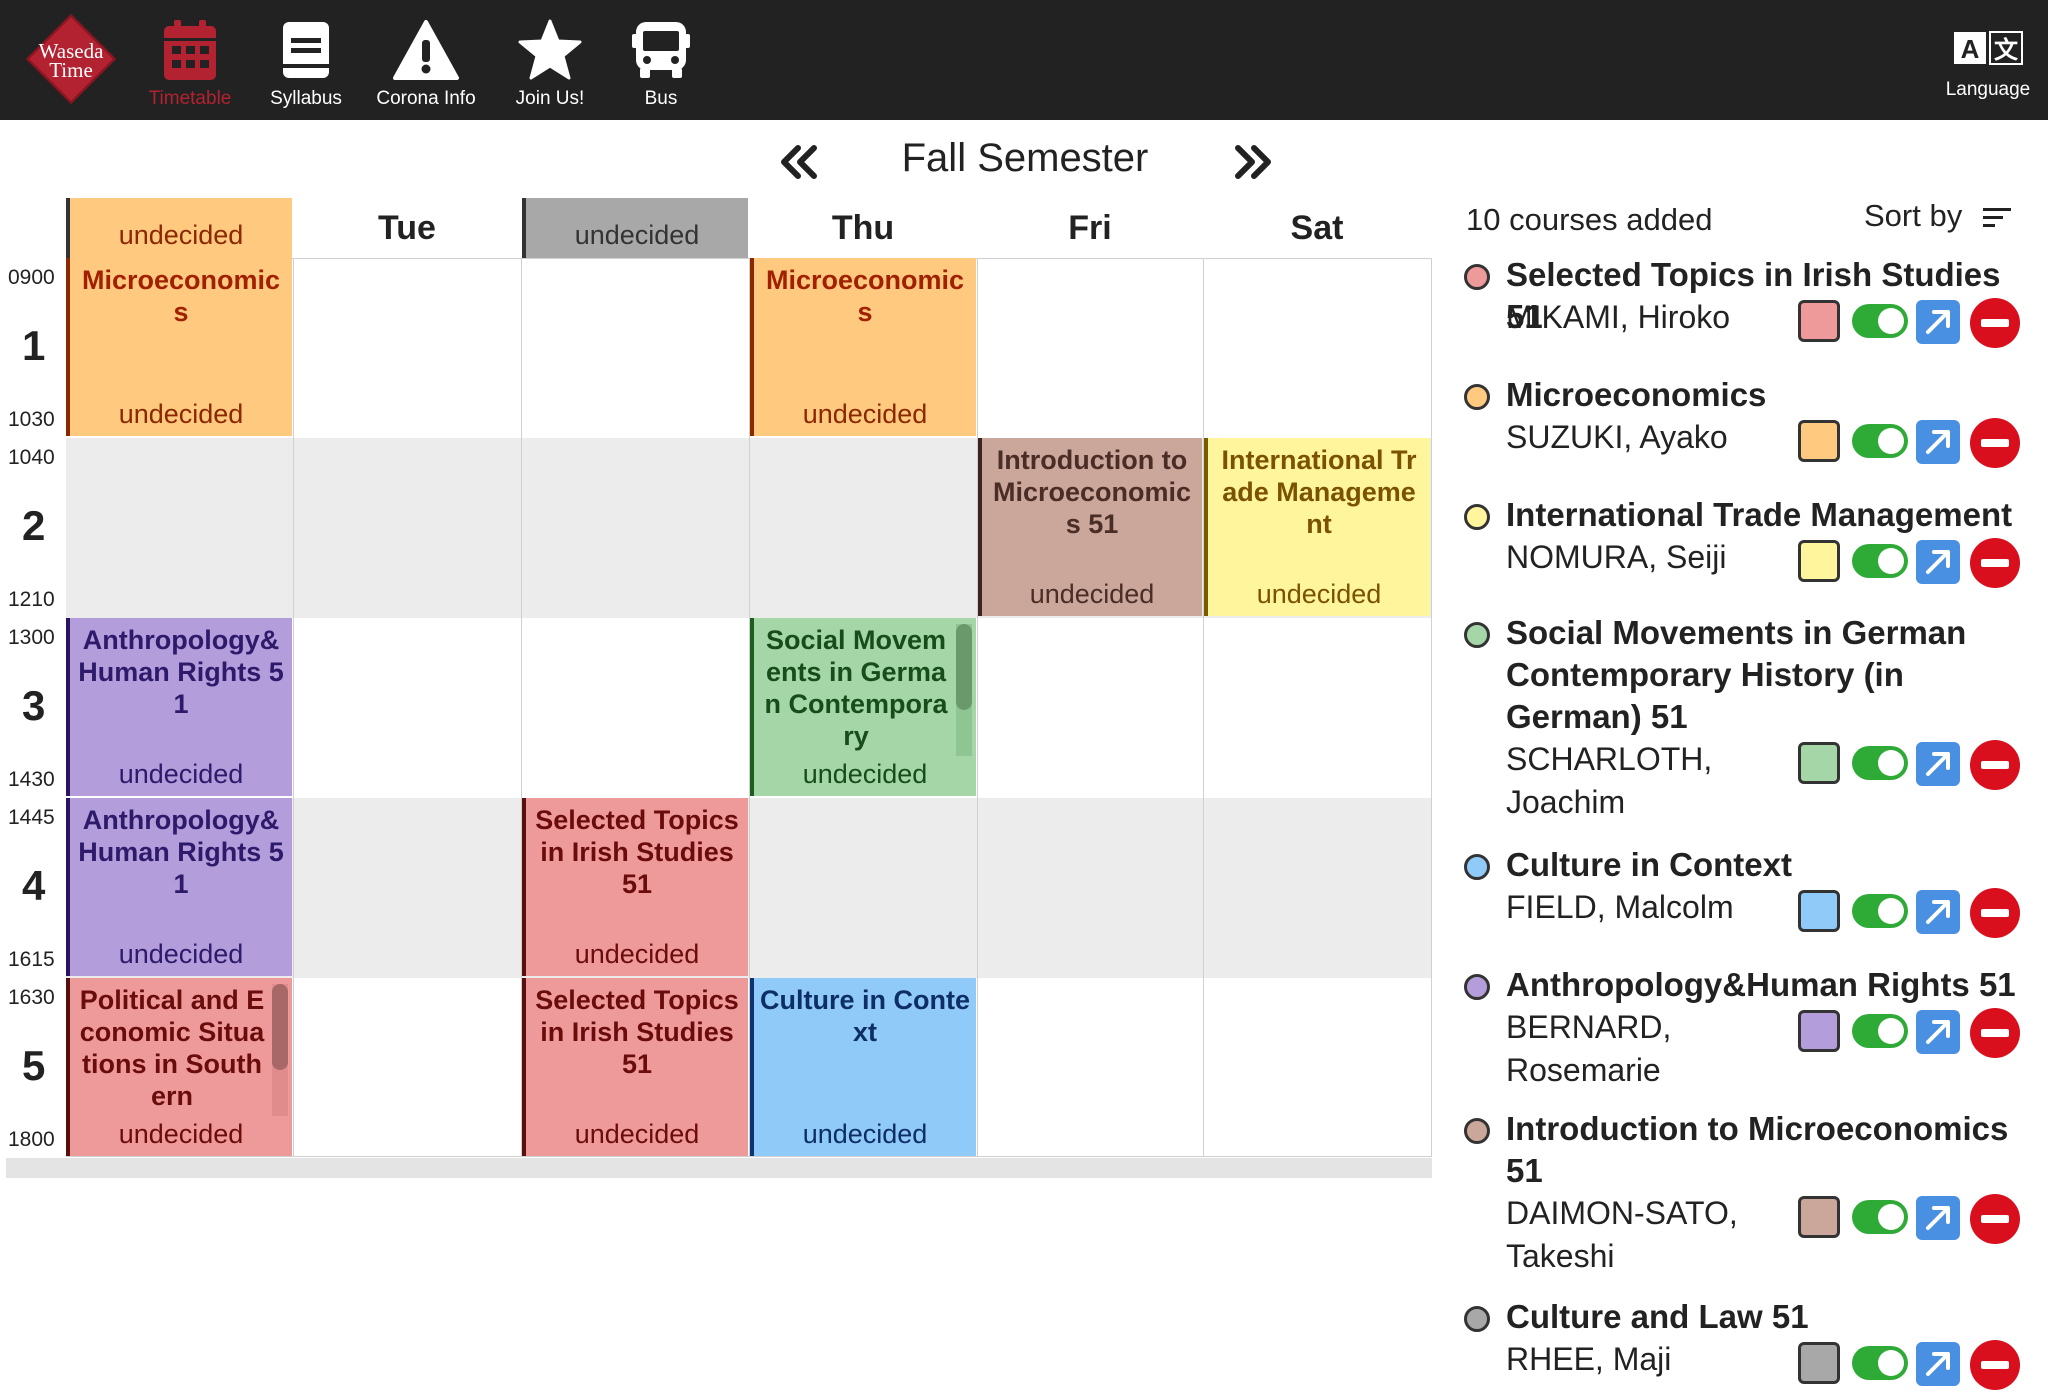 Image resolution: width=2048 pixels, height=1392 pixels. I want to click on nav-timetable: Timetable, so click(190, 64).